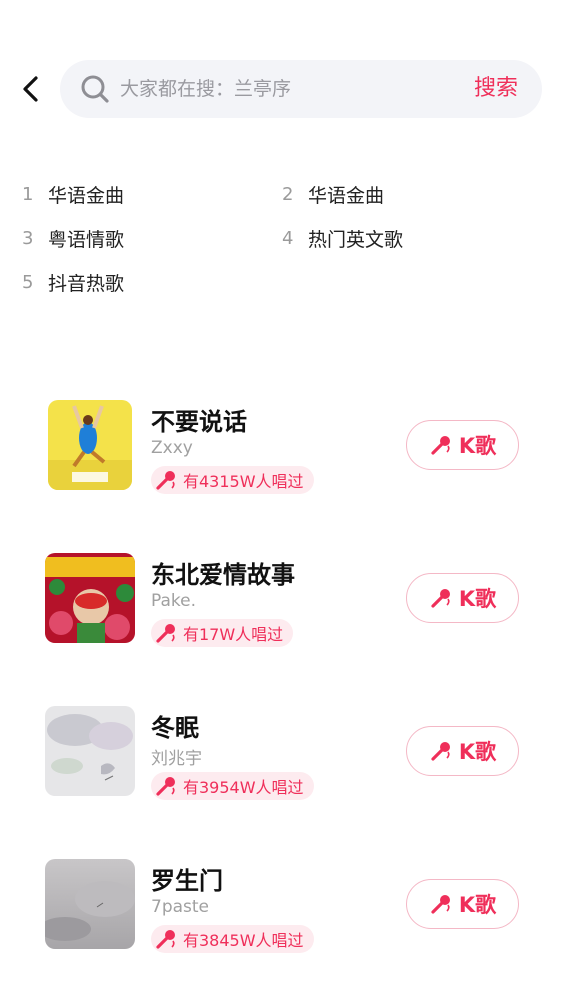 The height and width of the screenshot is (1004, 564). What do you see at coordinates (243, 787) in the screenshot?
I see `sung-count-text: 有3954W人唱过` at bounding box center [243, 787].